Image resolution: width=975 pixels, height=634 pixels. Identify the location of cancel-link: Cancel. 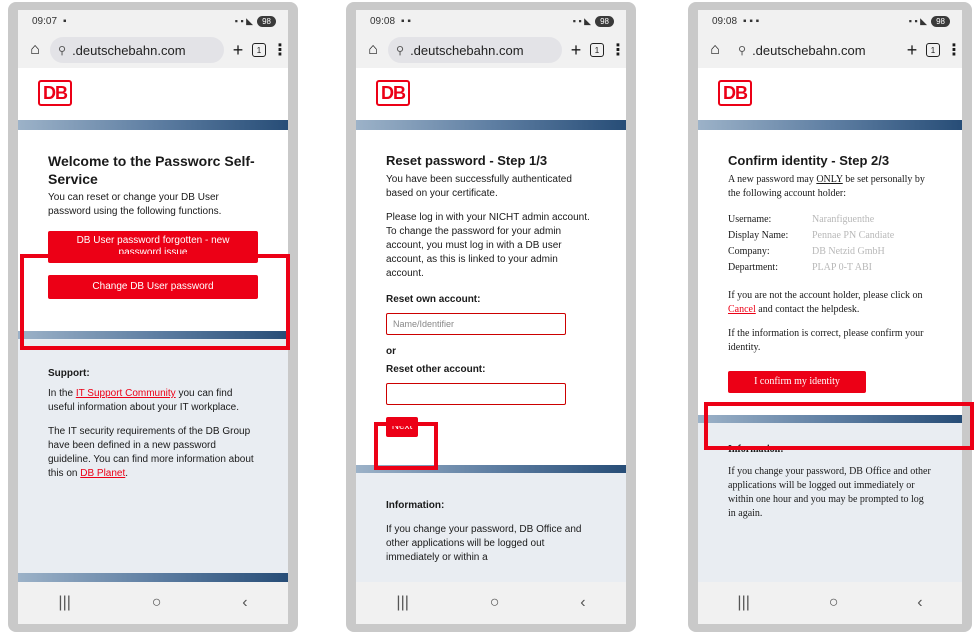
(742, 309).